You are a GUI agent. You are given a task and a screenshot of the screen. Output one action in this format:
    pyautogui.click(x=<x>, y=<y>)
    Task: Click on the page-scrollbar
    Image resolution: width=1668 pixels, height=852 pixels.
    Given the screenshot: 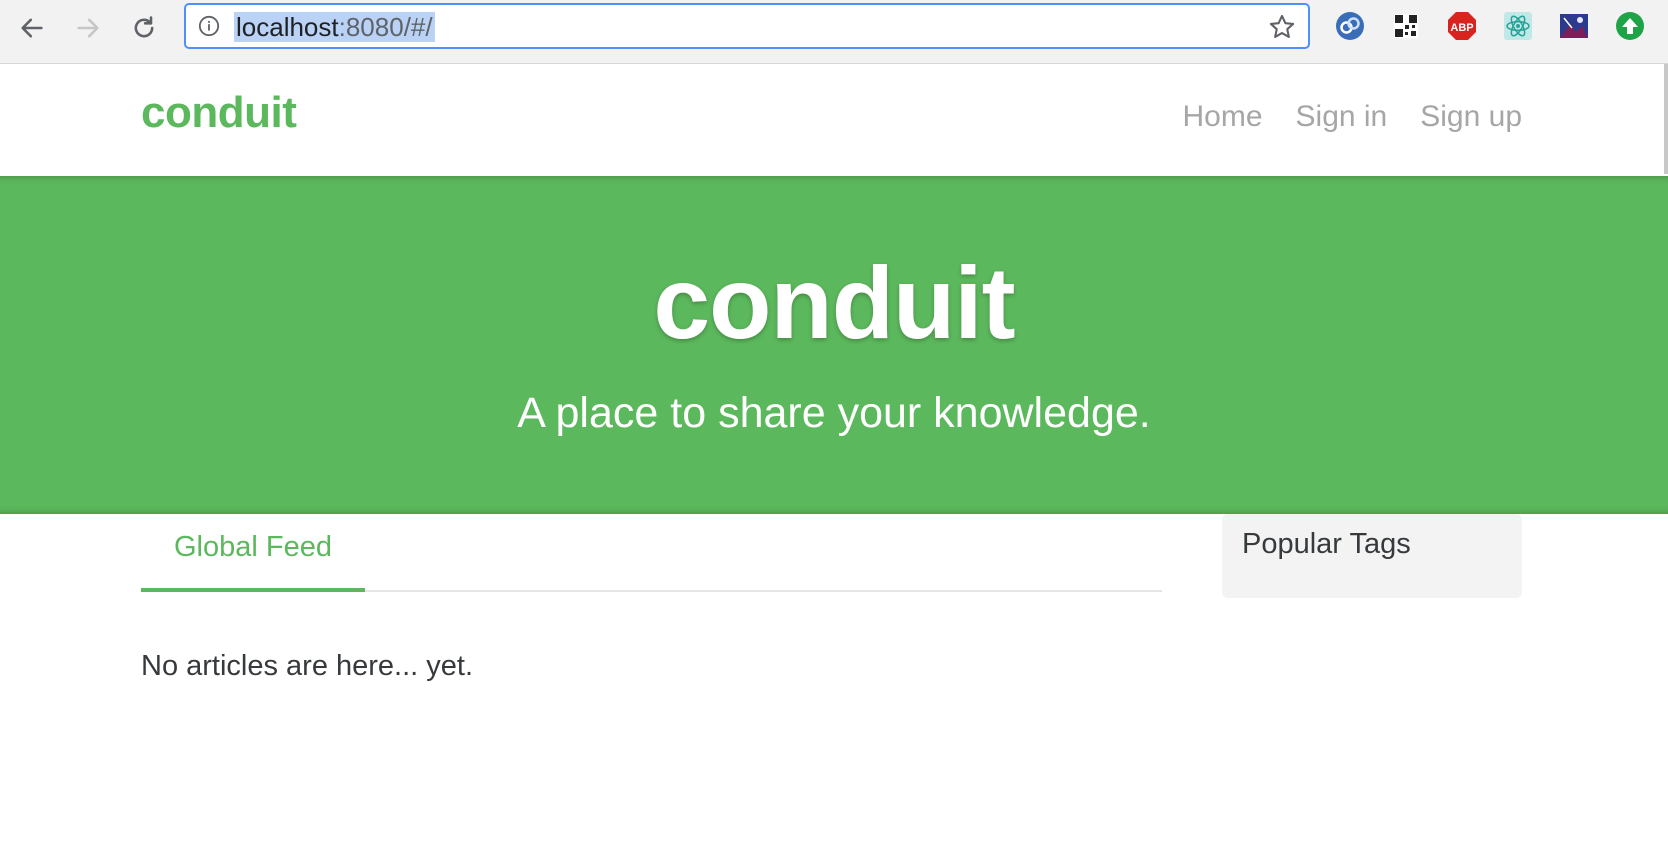 What is the action you would take?
    pyautogui.click(x=1666, y=119)
    